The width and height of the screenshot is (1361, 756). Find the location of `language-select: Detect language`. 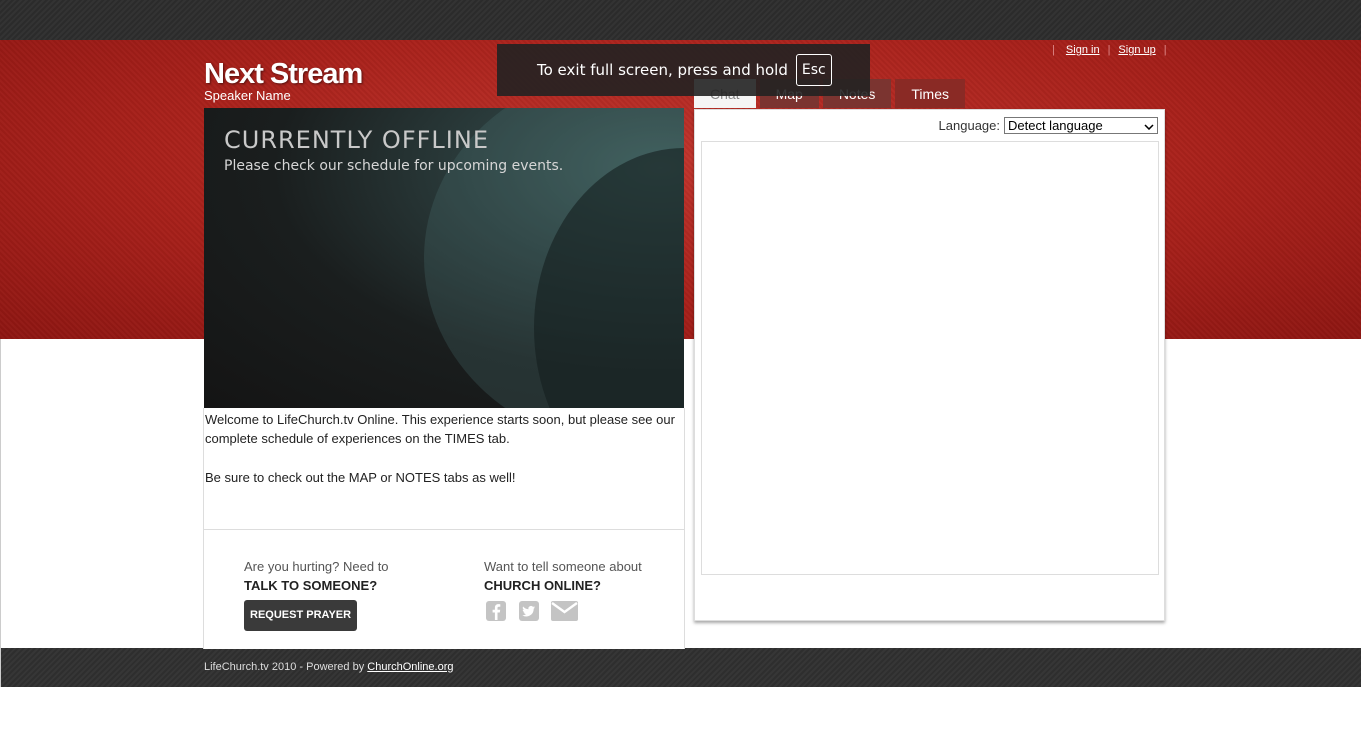

language-select: Detect language is located at coordinates (1081, 125).